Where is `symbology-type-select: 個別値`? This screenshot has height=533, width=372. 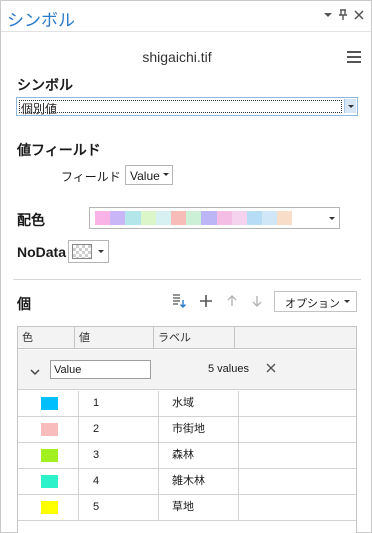 symbology-type-select: 個別値 is located at coordinates (187, 106).